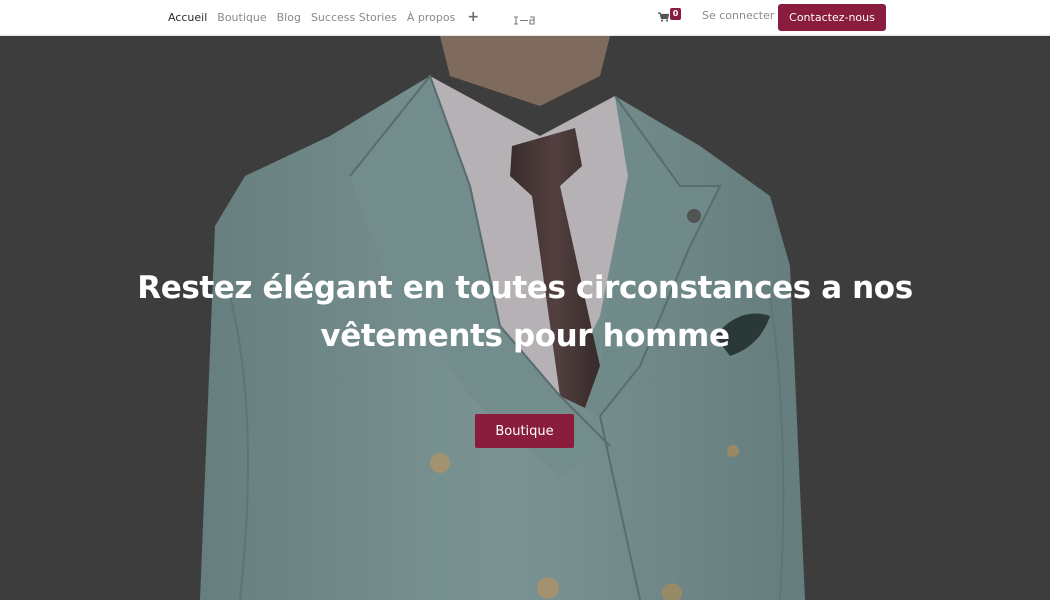 Image resolution: width=1050 pixels, height=600 pixels. I want to click on nav-link-a-propos: À propos, so click(431, 17).